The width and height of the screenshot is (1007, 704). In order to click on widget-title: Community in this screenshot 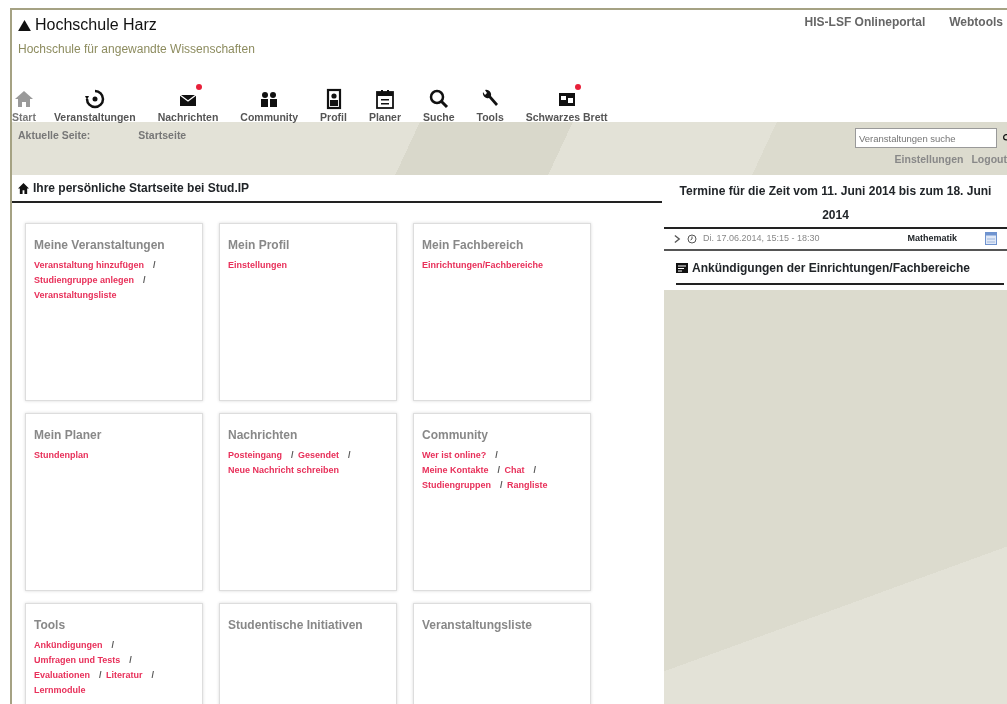, I will do `click(455, 435)`.